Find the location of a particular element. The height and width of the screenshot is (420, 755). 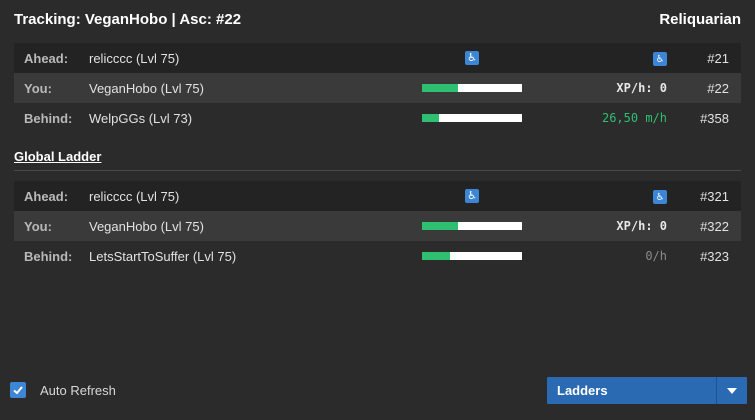

row-rank: #323 is located at coordinates (714, 256).